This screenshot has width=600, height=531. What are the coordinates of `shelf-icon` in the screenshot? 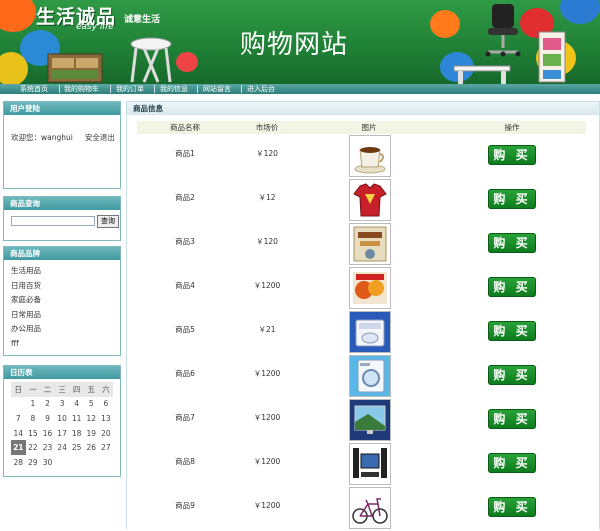 It's located at (552, 57).